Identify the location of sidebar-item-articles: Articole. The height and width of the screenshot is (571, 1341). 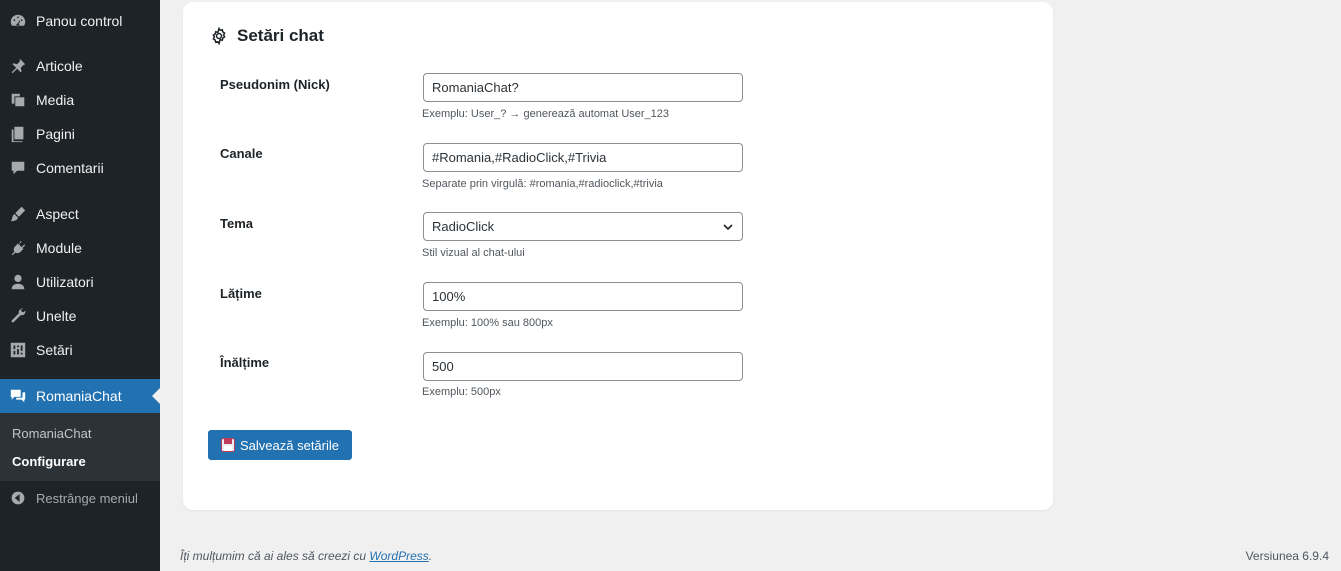
(80, 66).